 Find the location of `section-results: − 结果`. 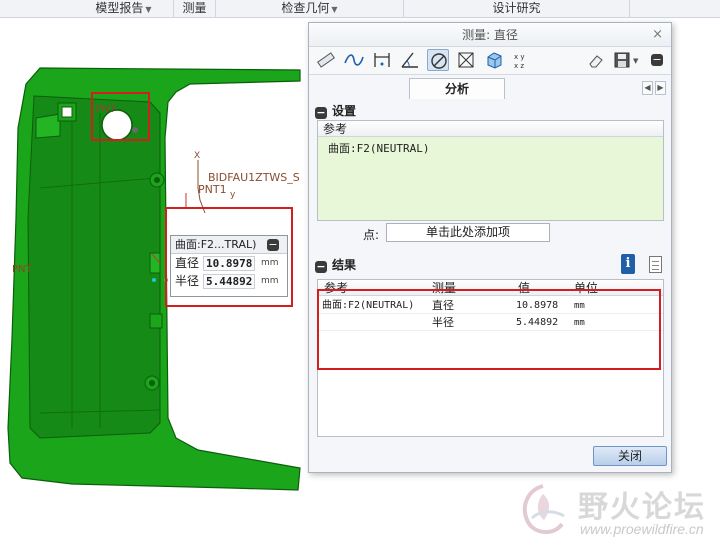

section-results: − 结果 is located at coordinates (335, 265).